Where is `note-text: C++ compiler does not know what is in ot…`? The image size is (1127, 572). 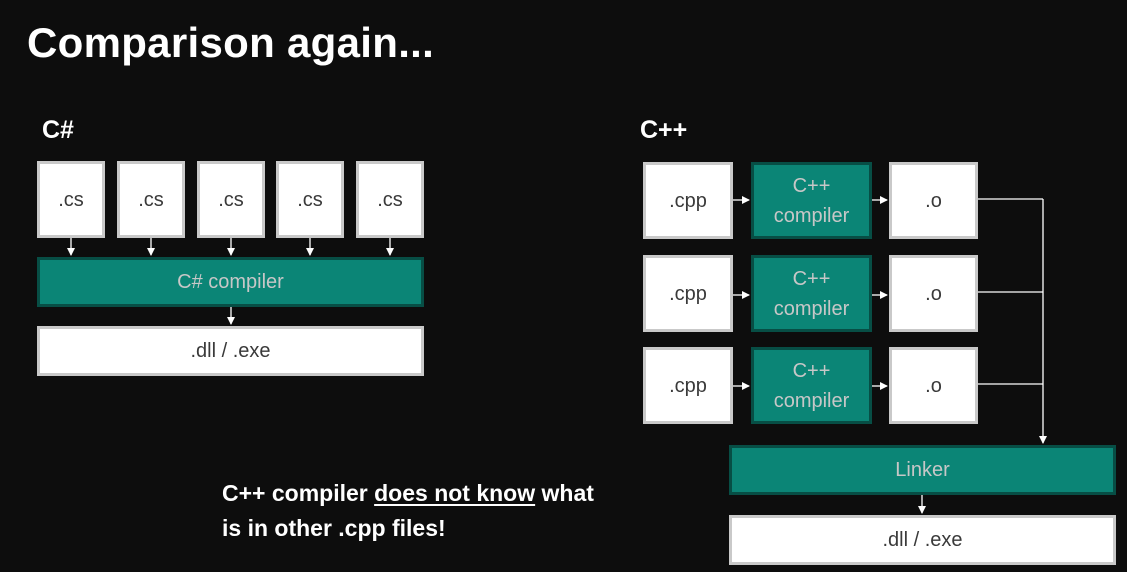 note-text: C++ compiler does not know what is in ot… is located at coordinates (408, 511).